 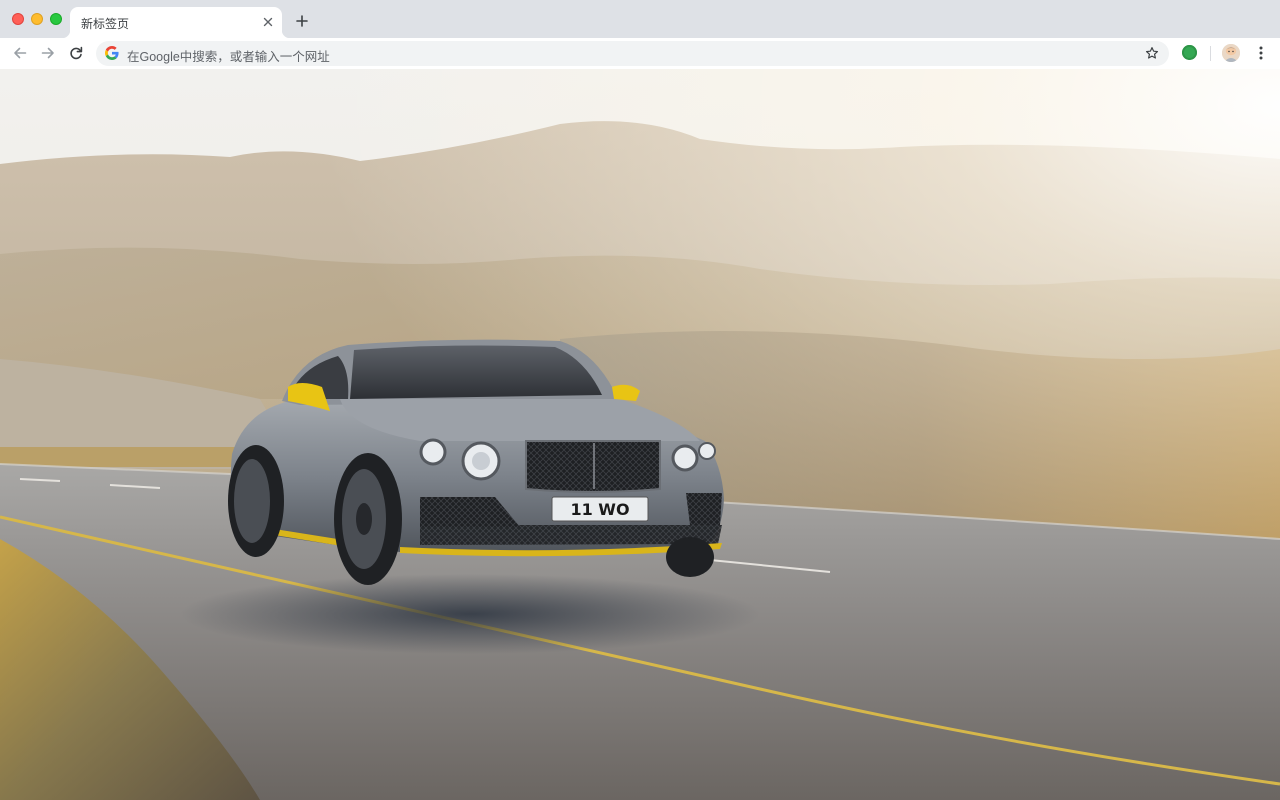 What do you see at coordinates (268, 22) in the screenshot?
I see `close-icon` at bounding box center [268, 22].